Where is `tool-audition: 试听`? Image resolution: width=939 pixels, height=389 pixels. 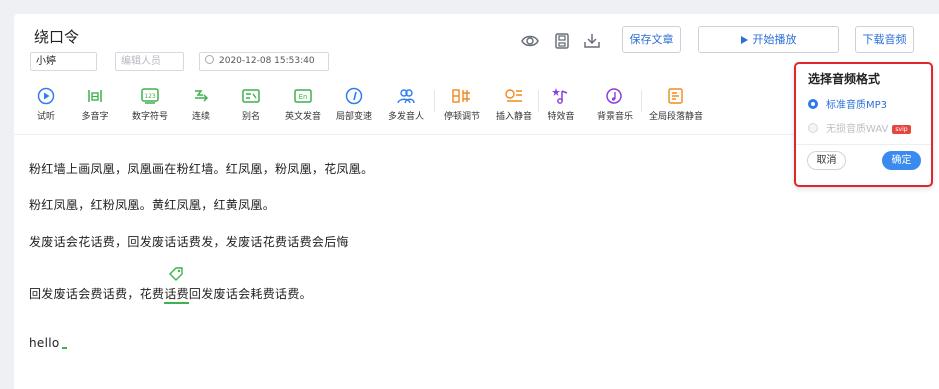 tool-audition: 试听 is located at coordinates (46, 104).